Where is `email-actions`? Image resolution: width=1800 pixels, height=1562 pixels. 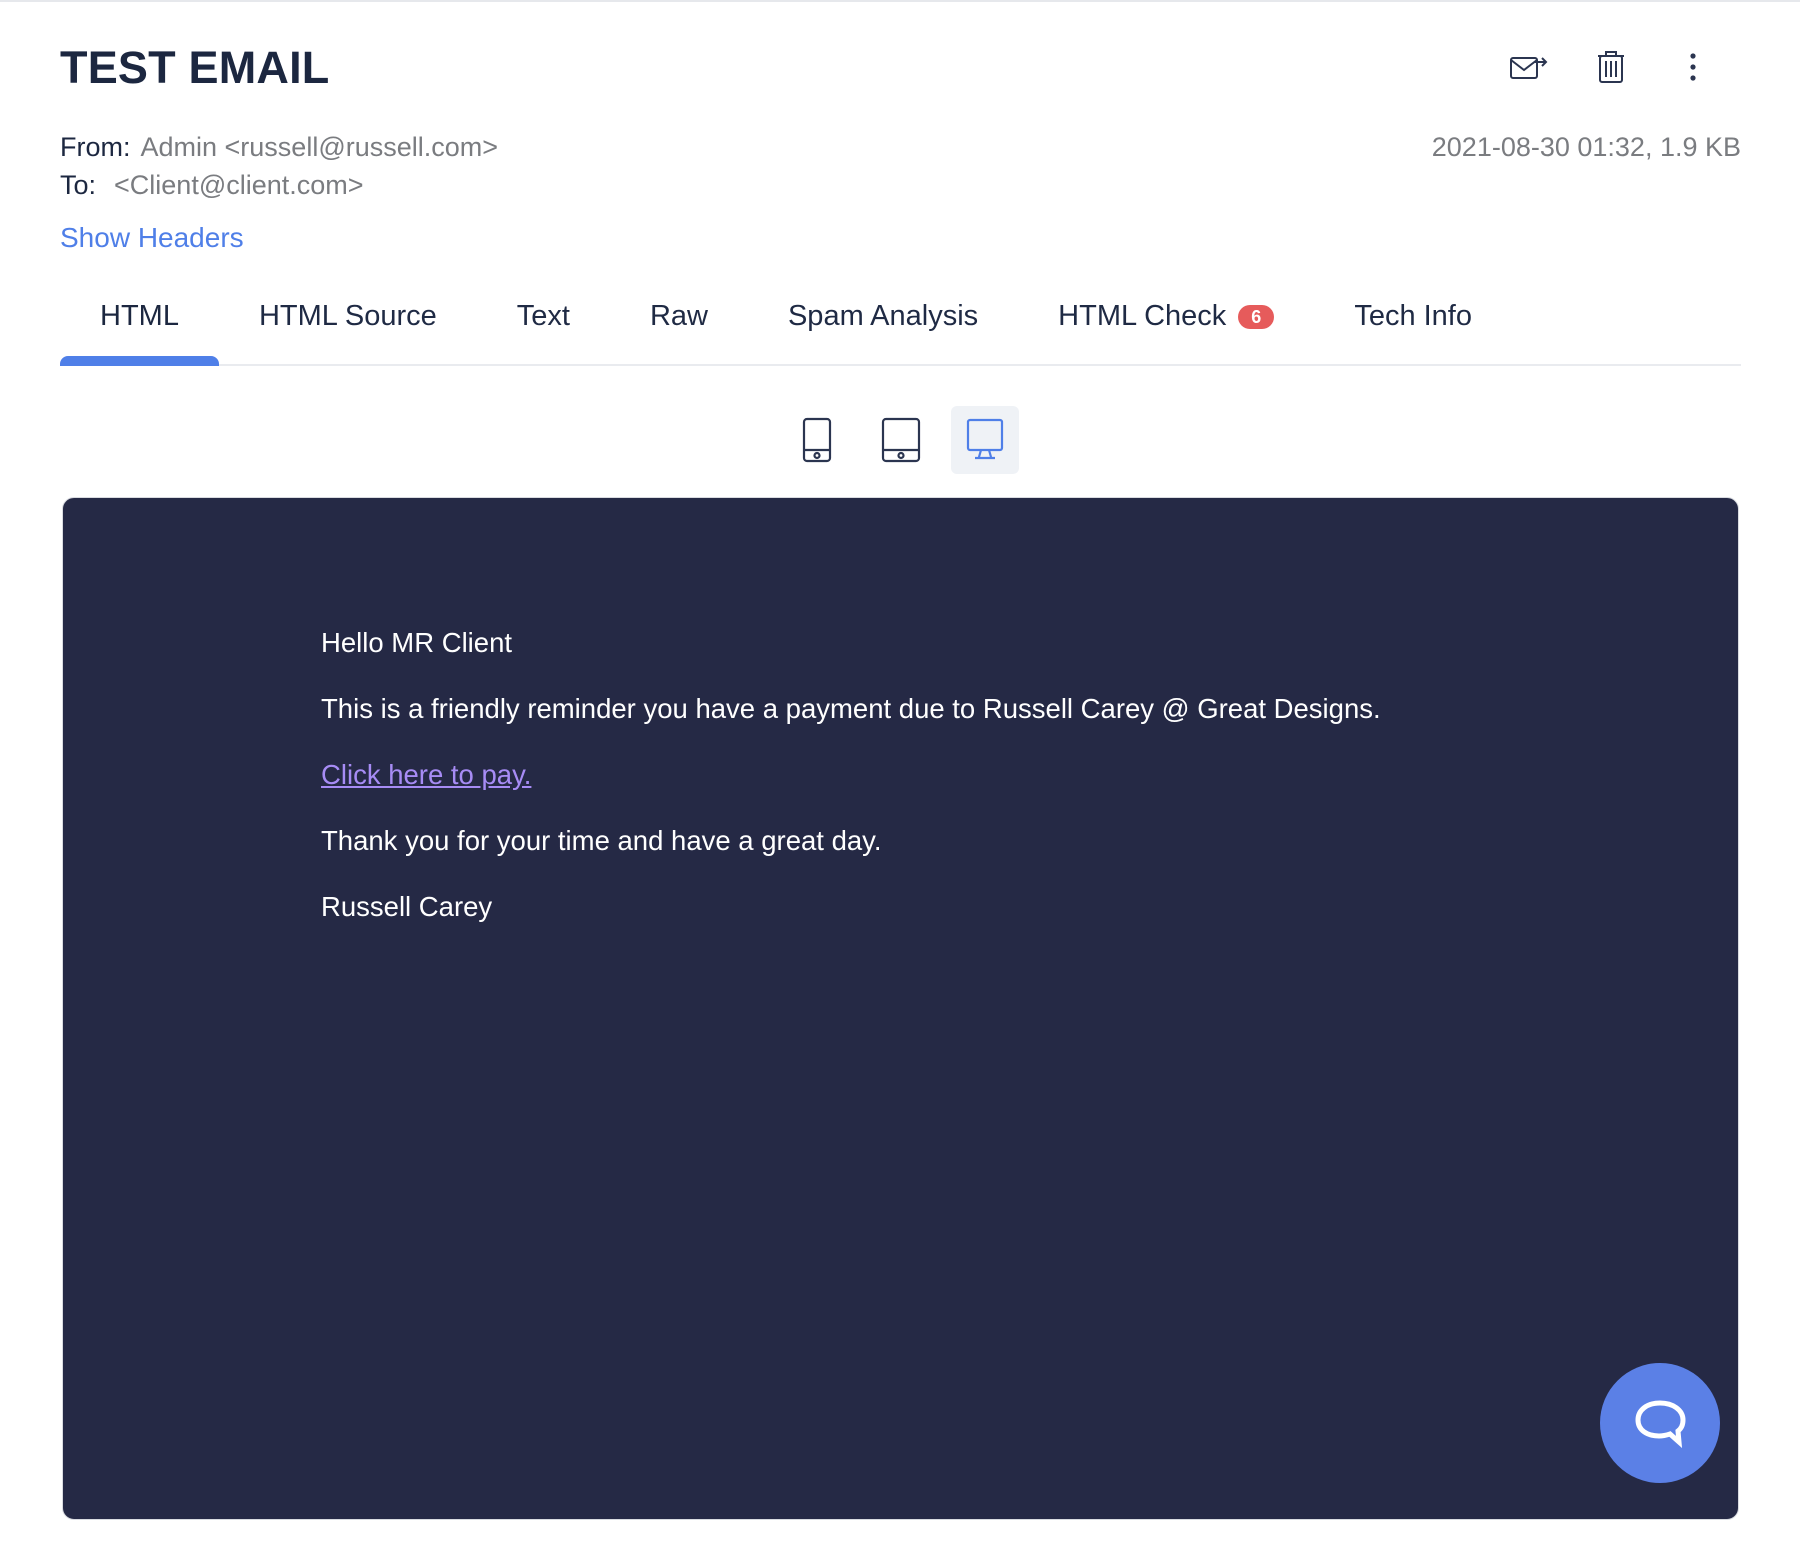 email-actions is located at coordinates (1611, 67).